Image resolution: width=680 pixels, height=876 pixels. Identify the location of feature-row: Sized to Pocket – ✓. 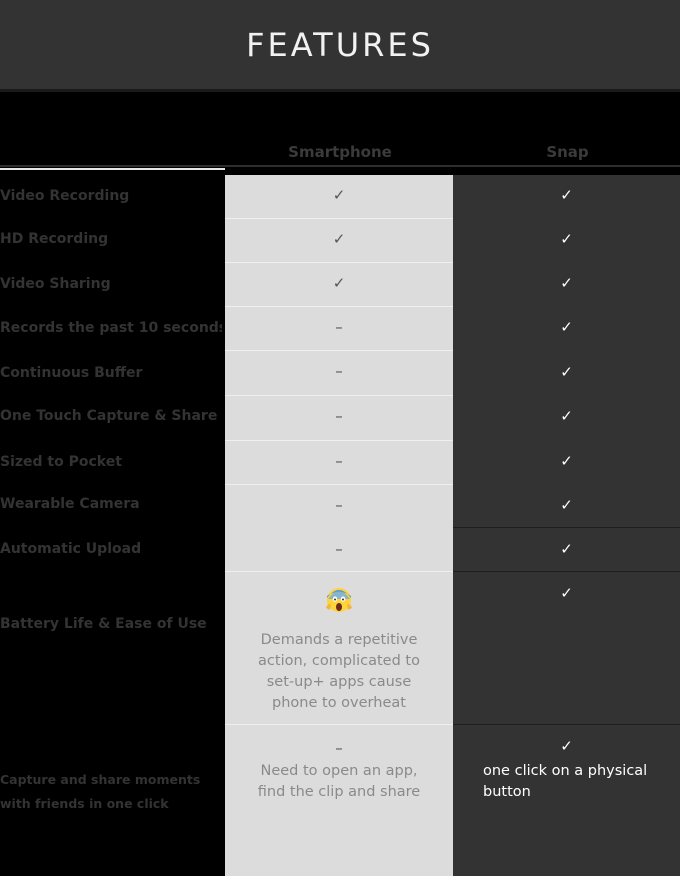
(340, 462).